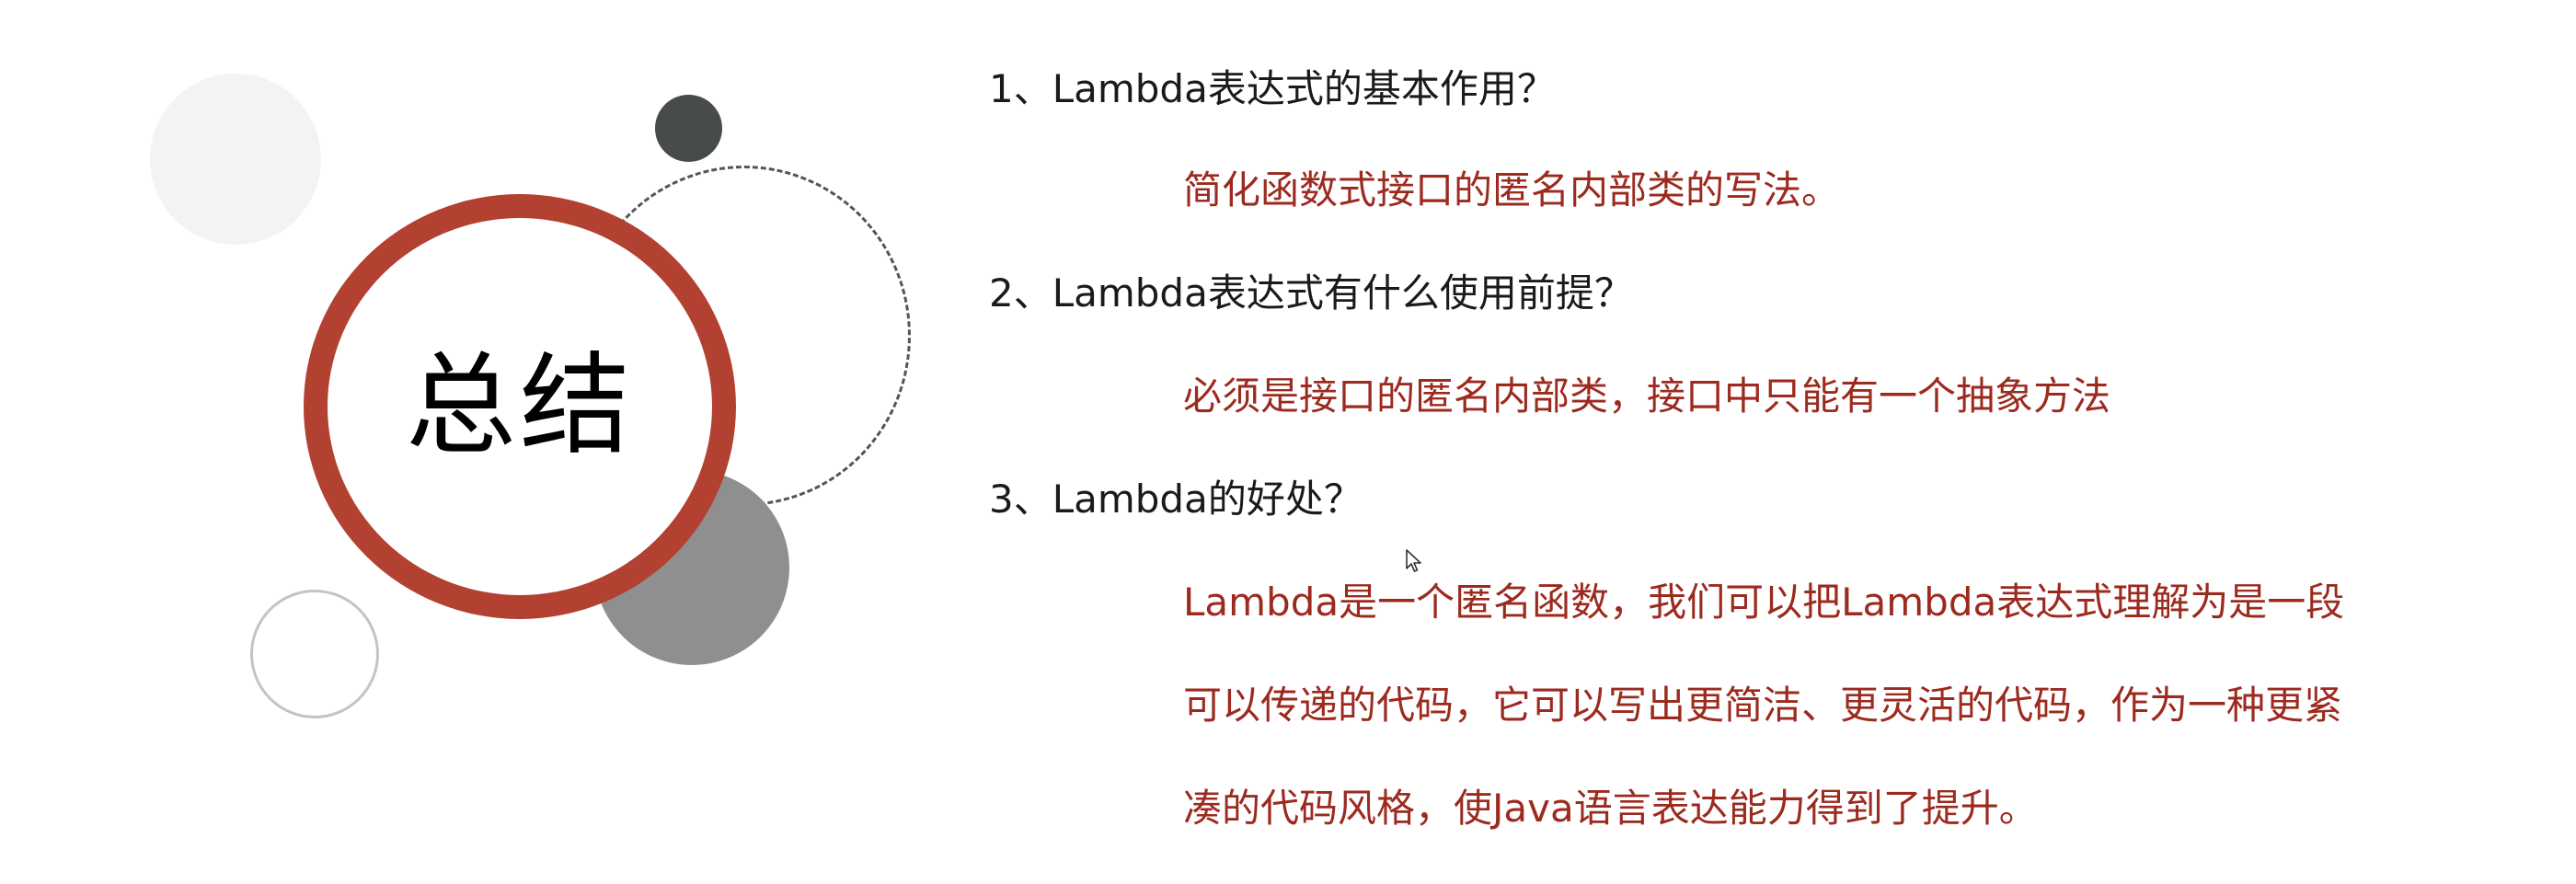 The image size is (2576, 884). What do you see at coordinates (1763, 705) in the screenshot?
I see `answer-3-line-2: 可以传递的代码，它可以写出更简洁、更灵活的代码，作为一种更紧` at bounding box center [1763, 705].